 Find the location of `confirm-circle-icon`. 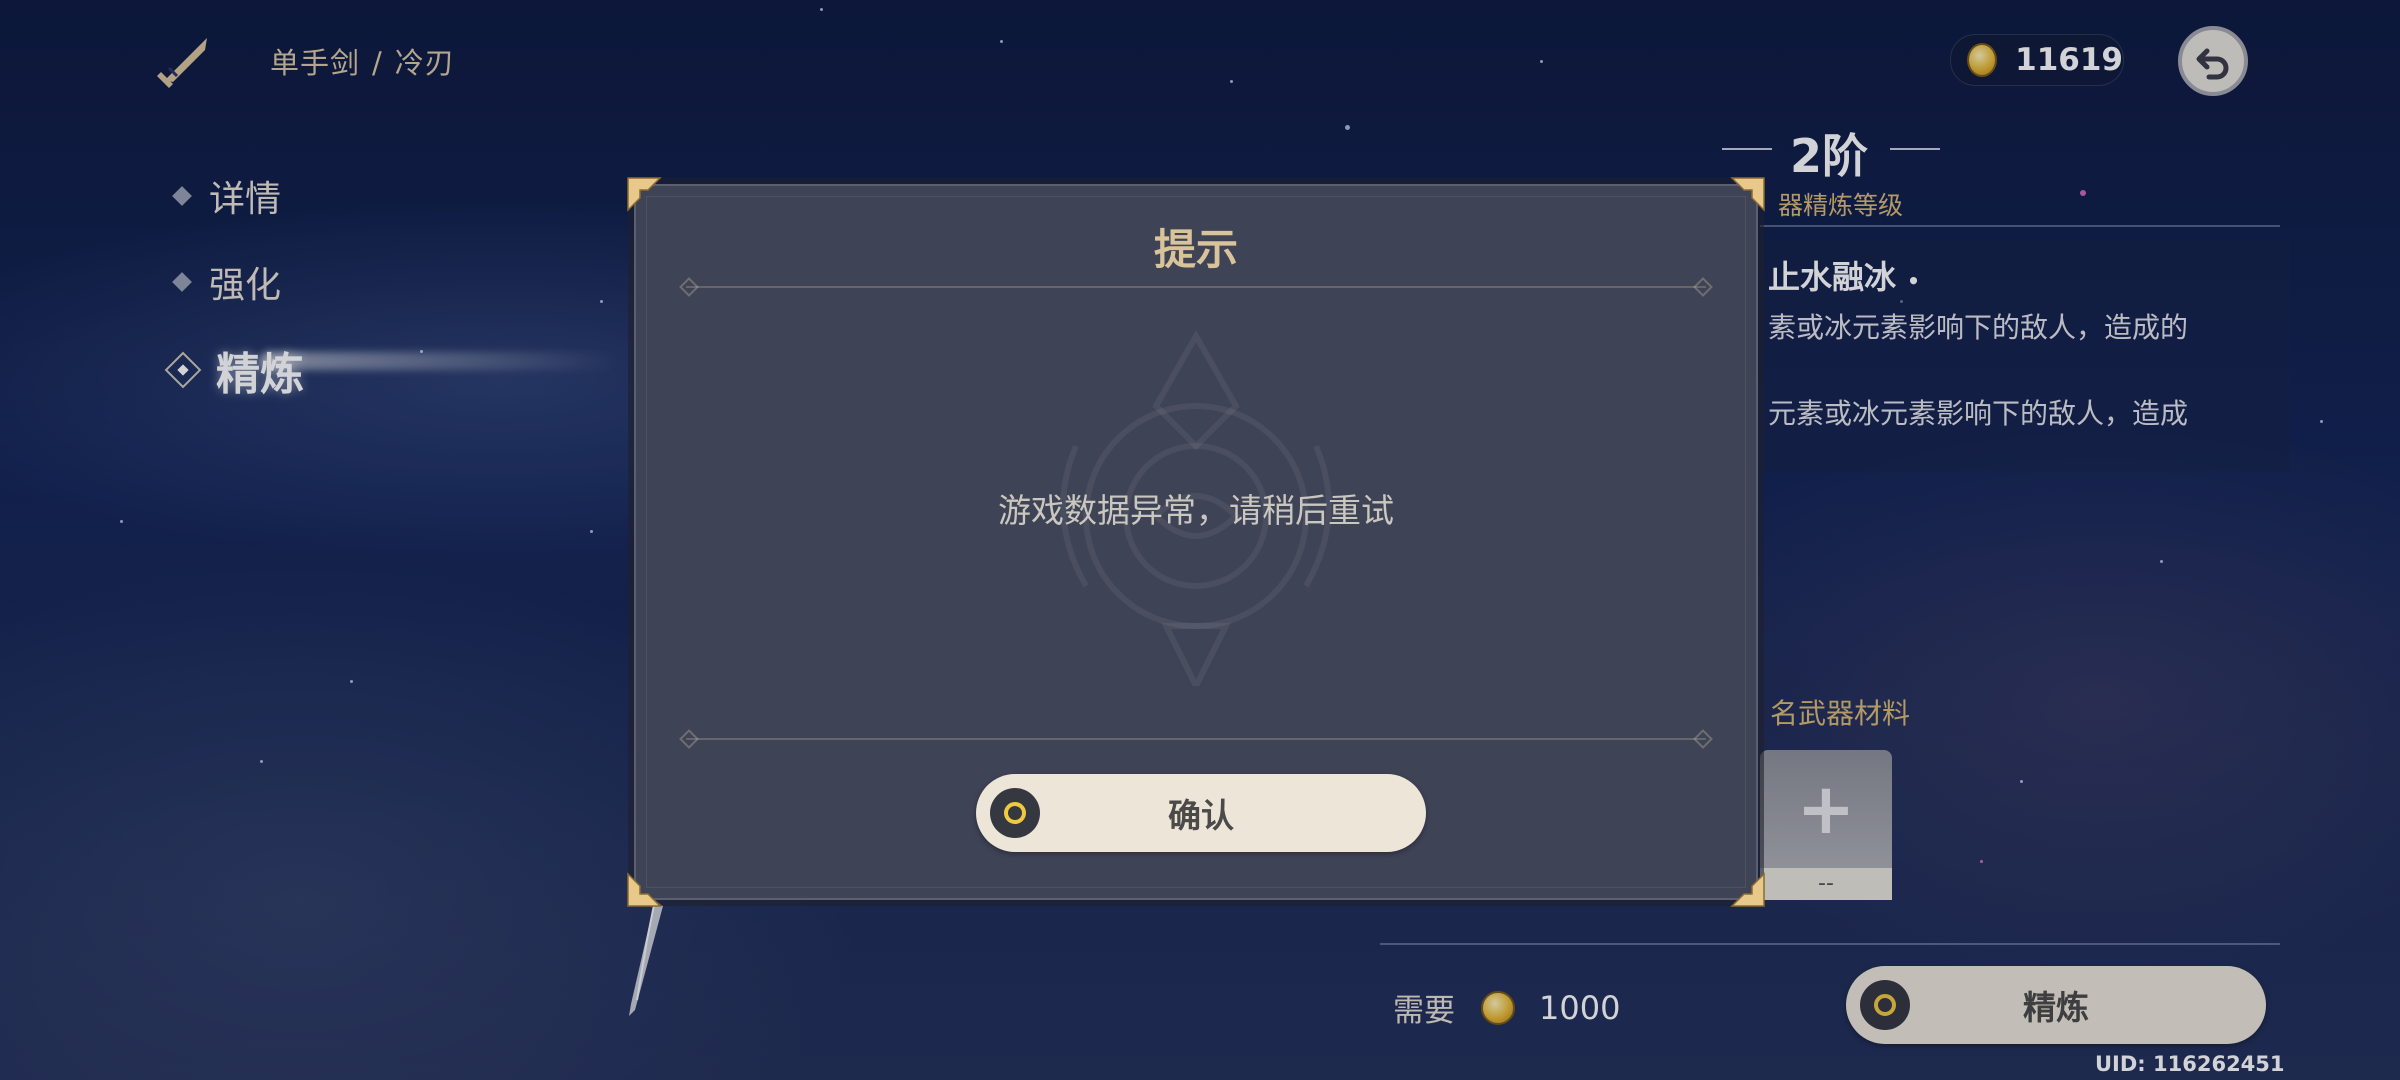

confirm-circle-icon is located at coordinates (1015, 813).